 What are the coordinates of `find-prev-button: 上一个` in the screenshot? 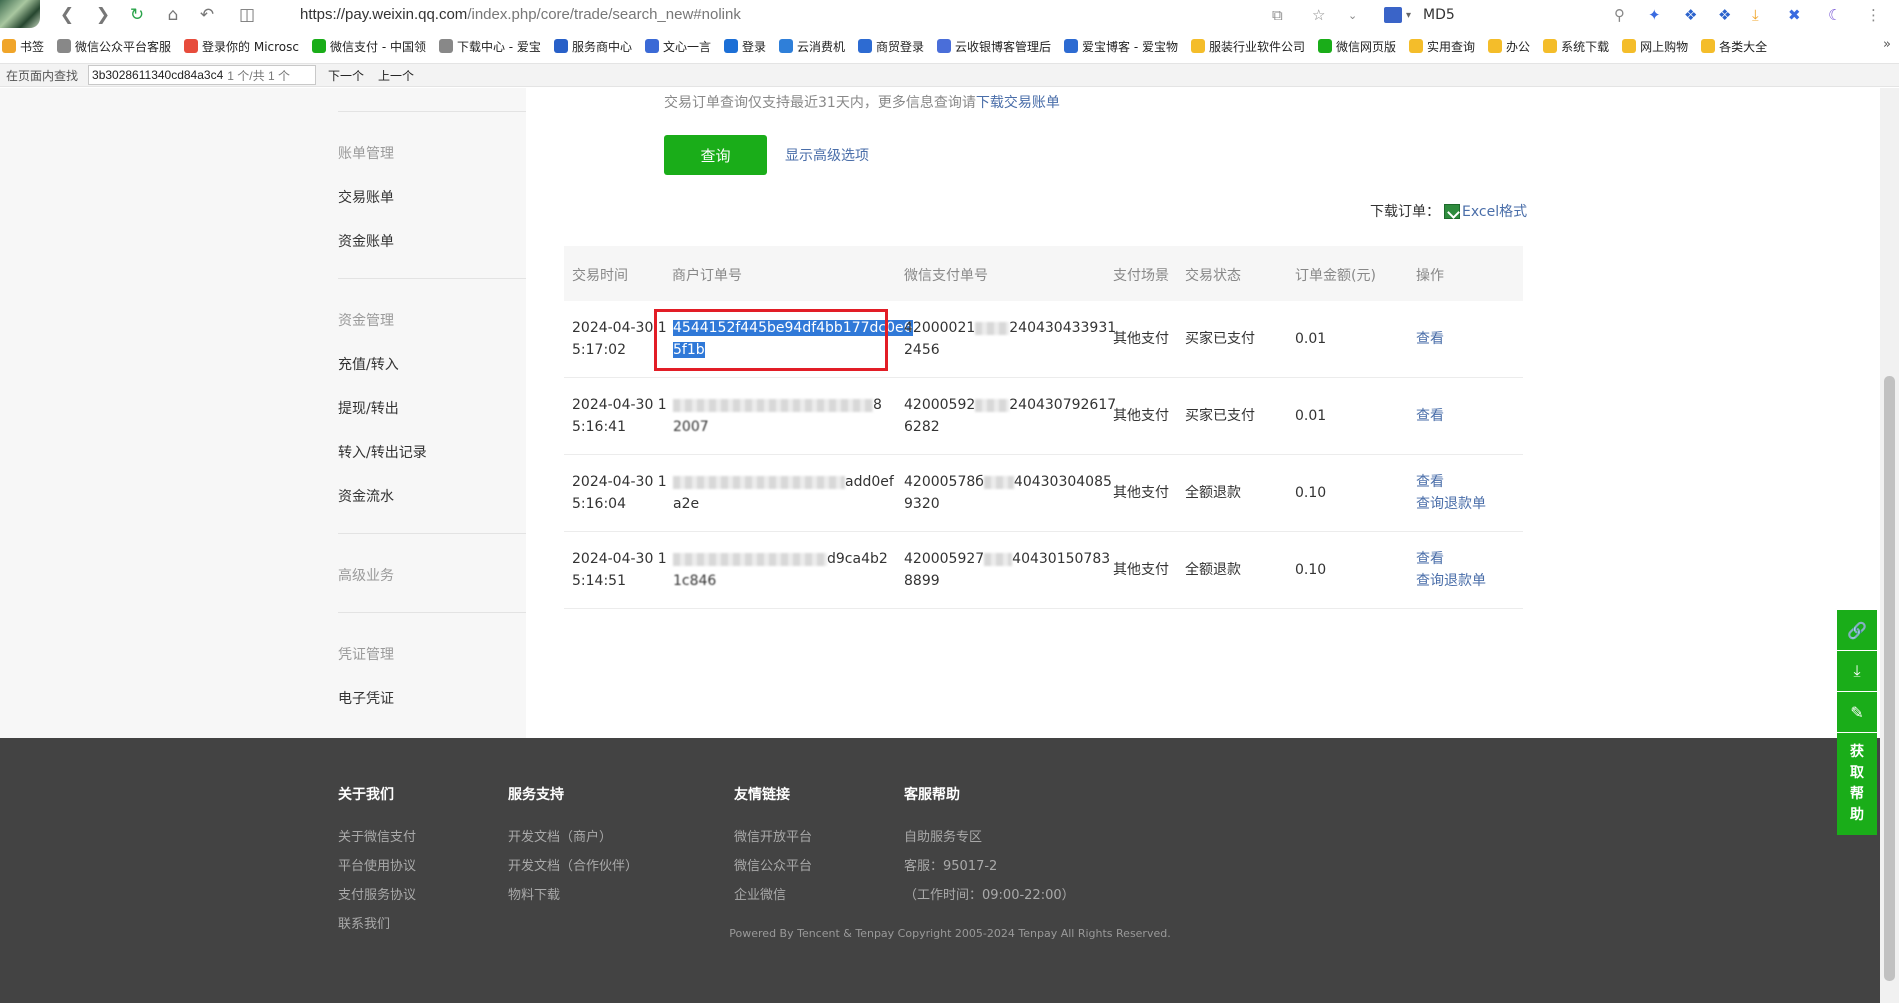 It's located at (396, 75).